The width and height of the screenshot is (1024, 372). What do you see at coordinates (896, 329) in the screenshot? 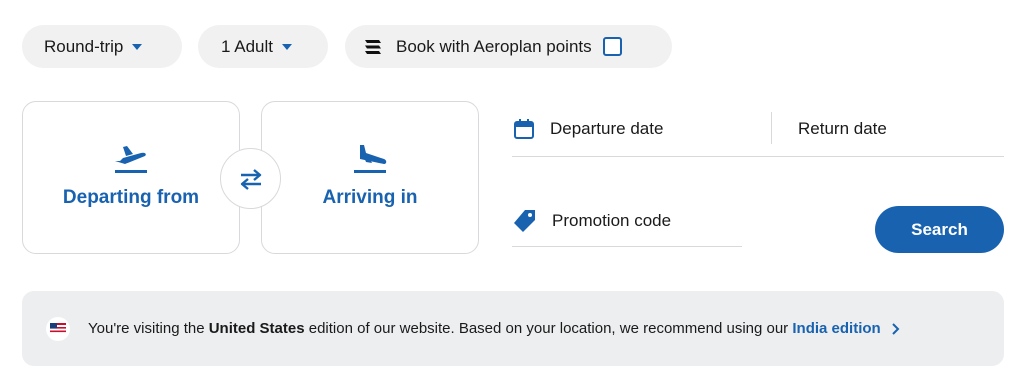
I see `chevron-right-icon` at bounding box center [896, 329].